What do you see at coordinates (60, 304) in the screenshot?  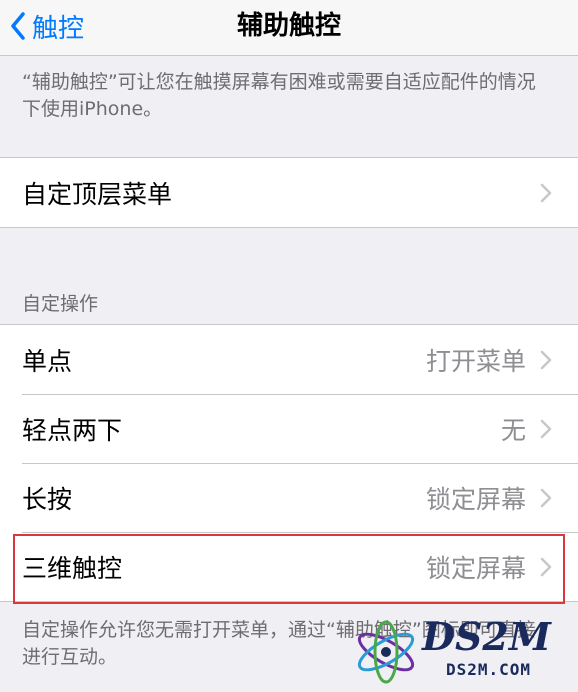 I see `section-header-custom-actions: 自定操作` at bounding box center [60, 304].